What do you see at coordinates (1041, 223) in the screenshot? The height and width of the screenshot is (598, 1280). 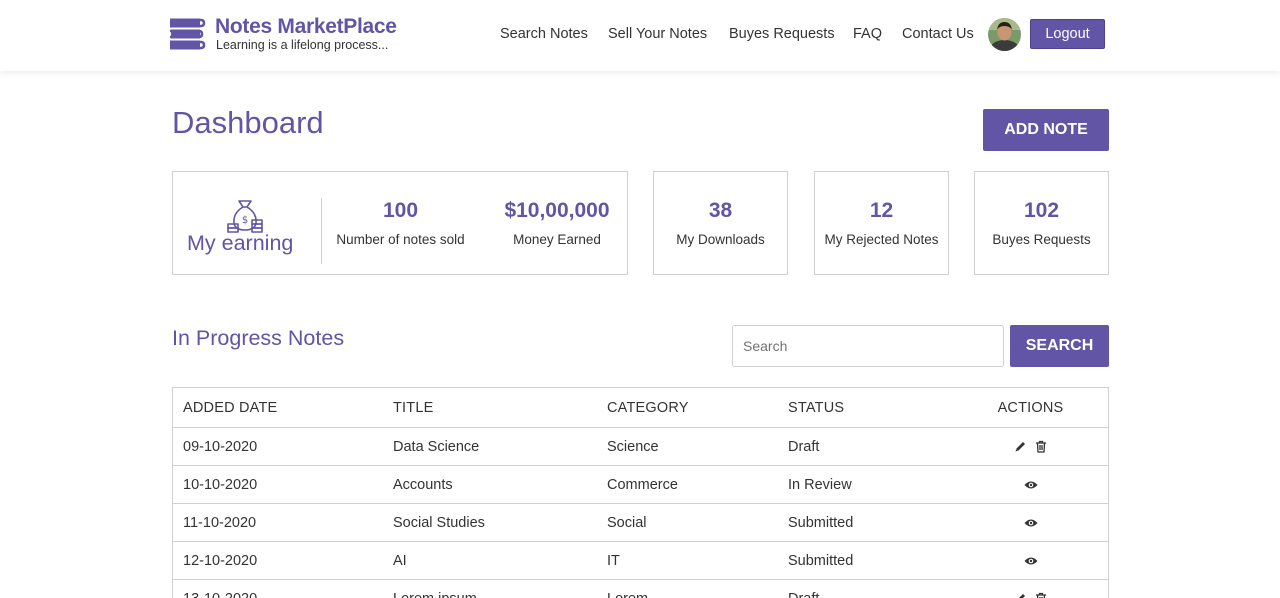 I see `buyer-requests-card: 102 Buyes Requests` at bounding box center [1041, 223].